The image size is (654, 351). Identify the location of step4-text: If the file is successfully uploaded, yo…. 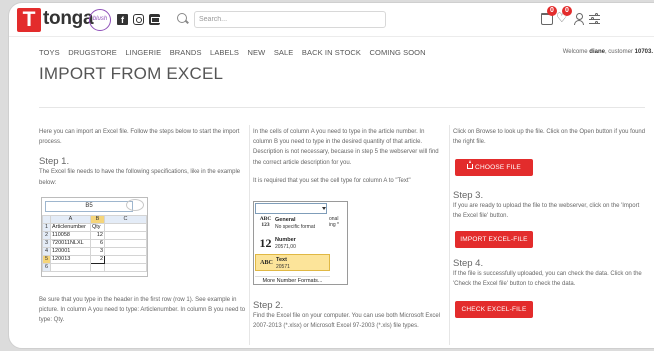
(547, 279).